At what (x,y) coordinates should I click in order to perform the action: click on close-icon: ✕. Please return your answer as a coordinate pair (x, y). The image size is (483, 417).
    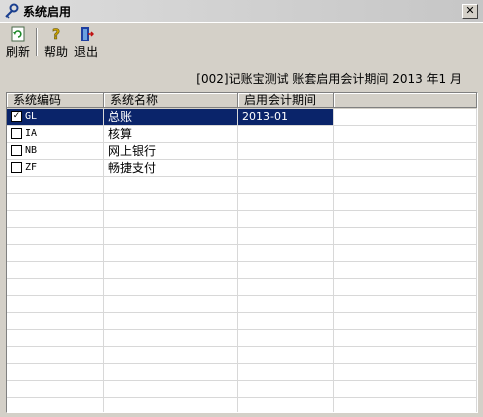
    Looking at the image, I should click on (470, 10).